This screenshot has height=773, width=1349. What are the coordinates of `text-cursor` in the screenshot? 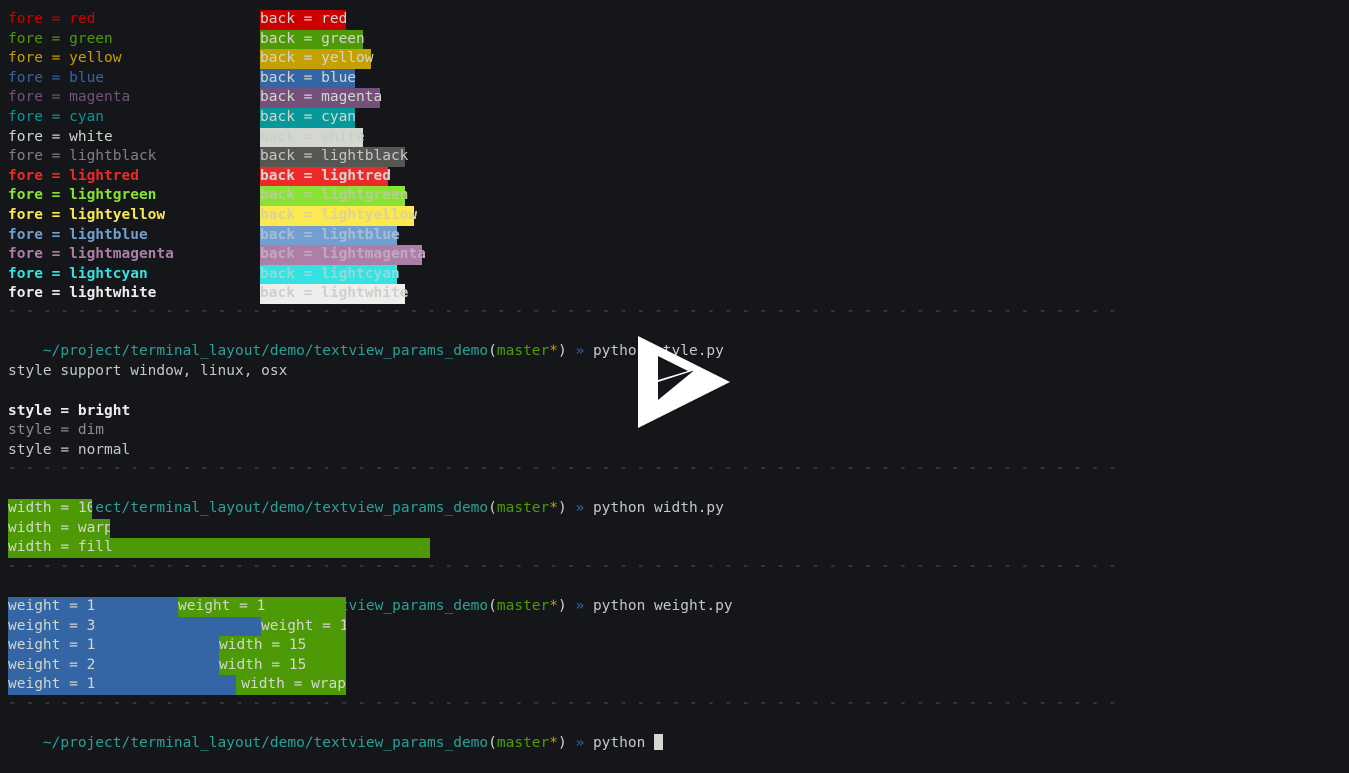 It's located at (659, 741).